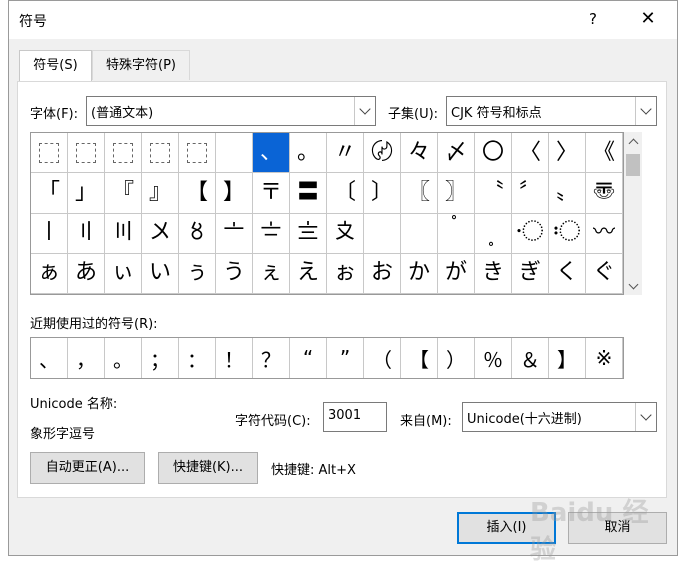  Describe the element at coordinates (86, 193) in the screenshot. I see `symbol-cell: 」` at that location.